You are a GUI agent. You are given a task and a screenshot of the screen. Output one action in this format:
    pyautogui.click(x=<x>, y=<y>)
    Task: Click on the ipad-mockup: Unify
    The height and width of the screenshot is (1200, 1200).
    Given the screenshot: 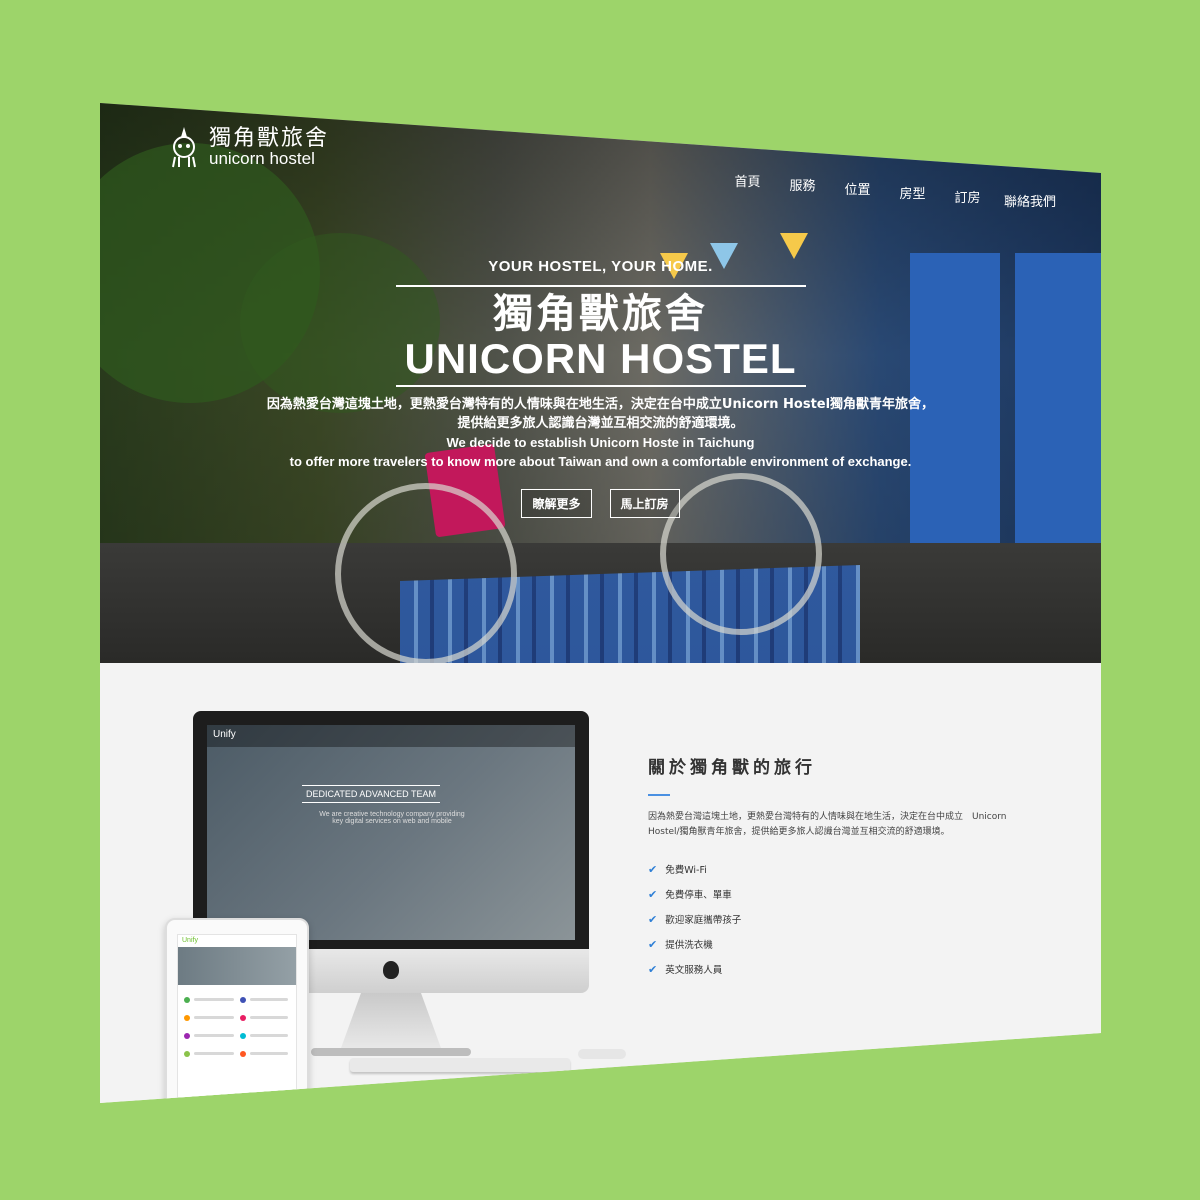 What is the action you would take?
    pyautogui.click(x=237, y=1010)
    